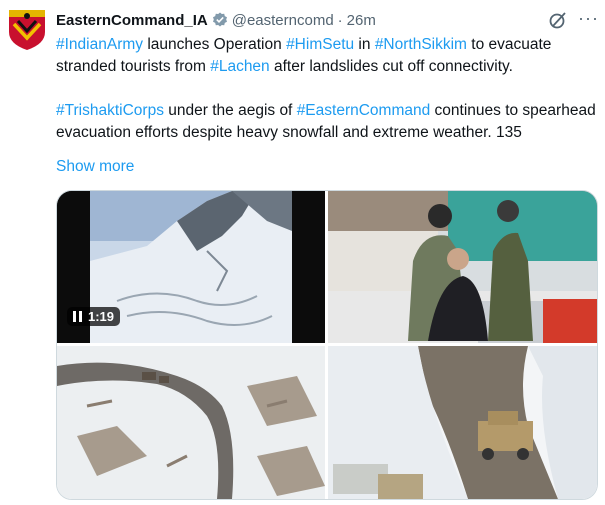 Image resolution: width=605 pixels, height=505 pixels. Describe the element at coordinates (391, 66) in the screenshot. I see `tweet-text-segment: after landslides cut off connectivity.` at that location.